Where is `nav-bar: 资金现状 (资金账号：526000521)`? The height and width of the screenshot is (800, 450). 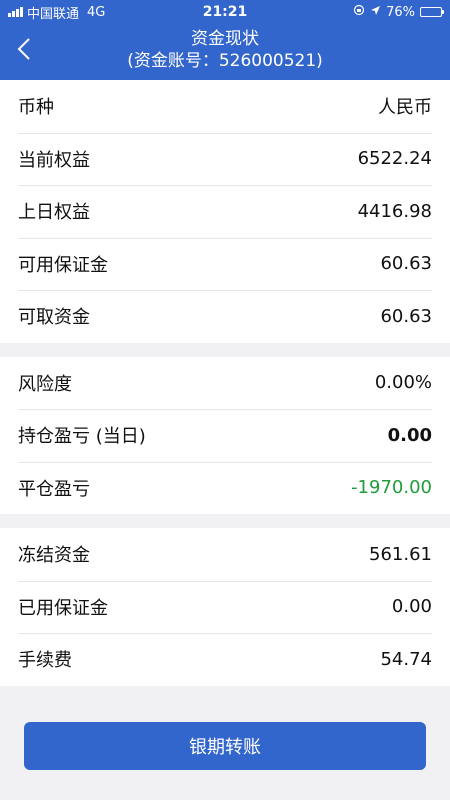
nav-bar: 资金现状 (资金账号：526000521) is located at coordinates (225, 52).